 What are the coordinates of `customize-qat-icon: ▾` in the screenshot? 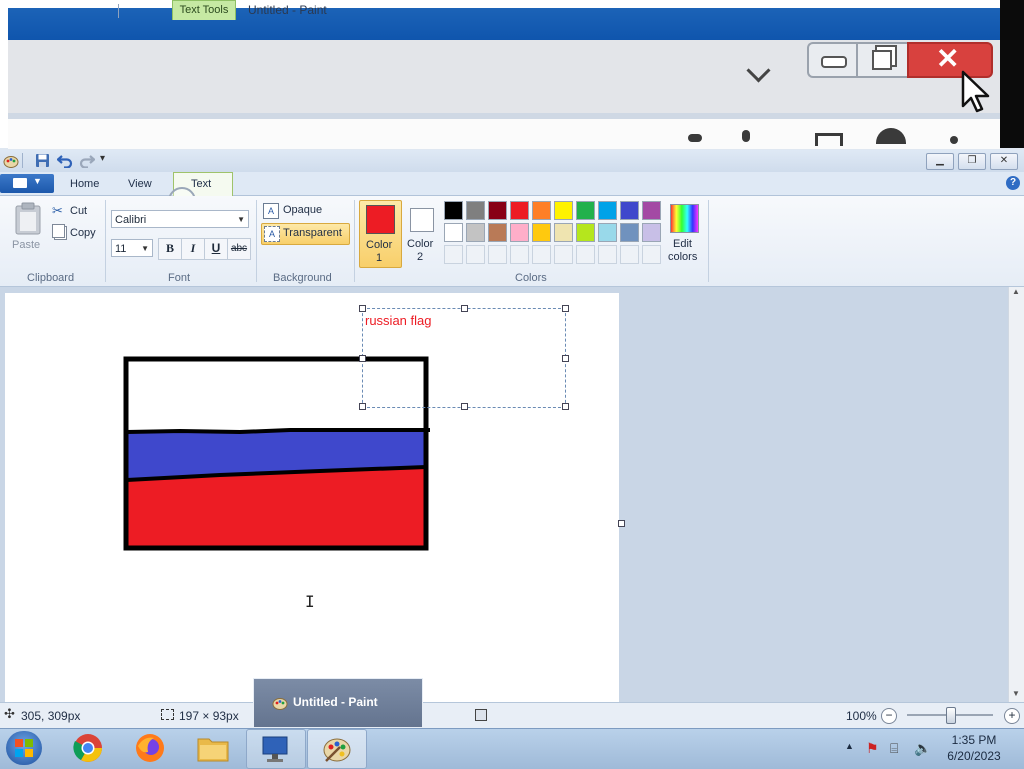 It's located at (102, 158).